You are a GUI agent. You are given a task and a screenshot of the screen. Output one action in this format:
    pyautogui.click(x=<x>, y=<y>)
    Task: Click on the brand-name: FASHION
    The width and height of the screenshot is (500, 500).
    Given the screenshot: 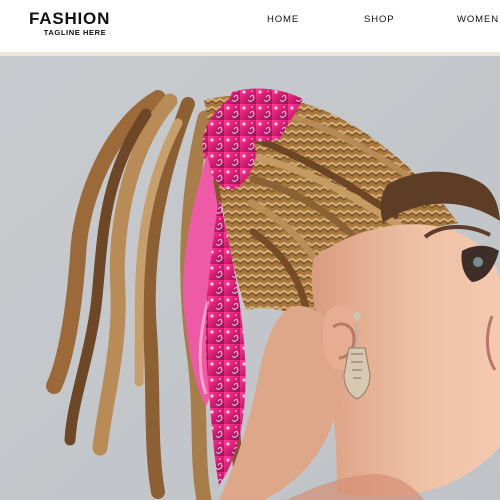 What is the action you would take?
    pyautogui.click(x=70, y=18)
    